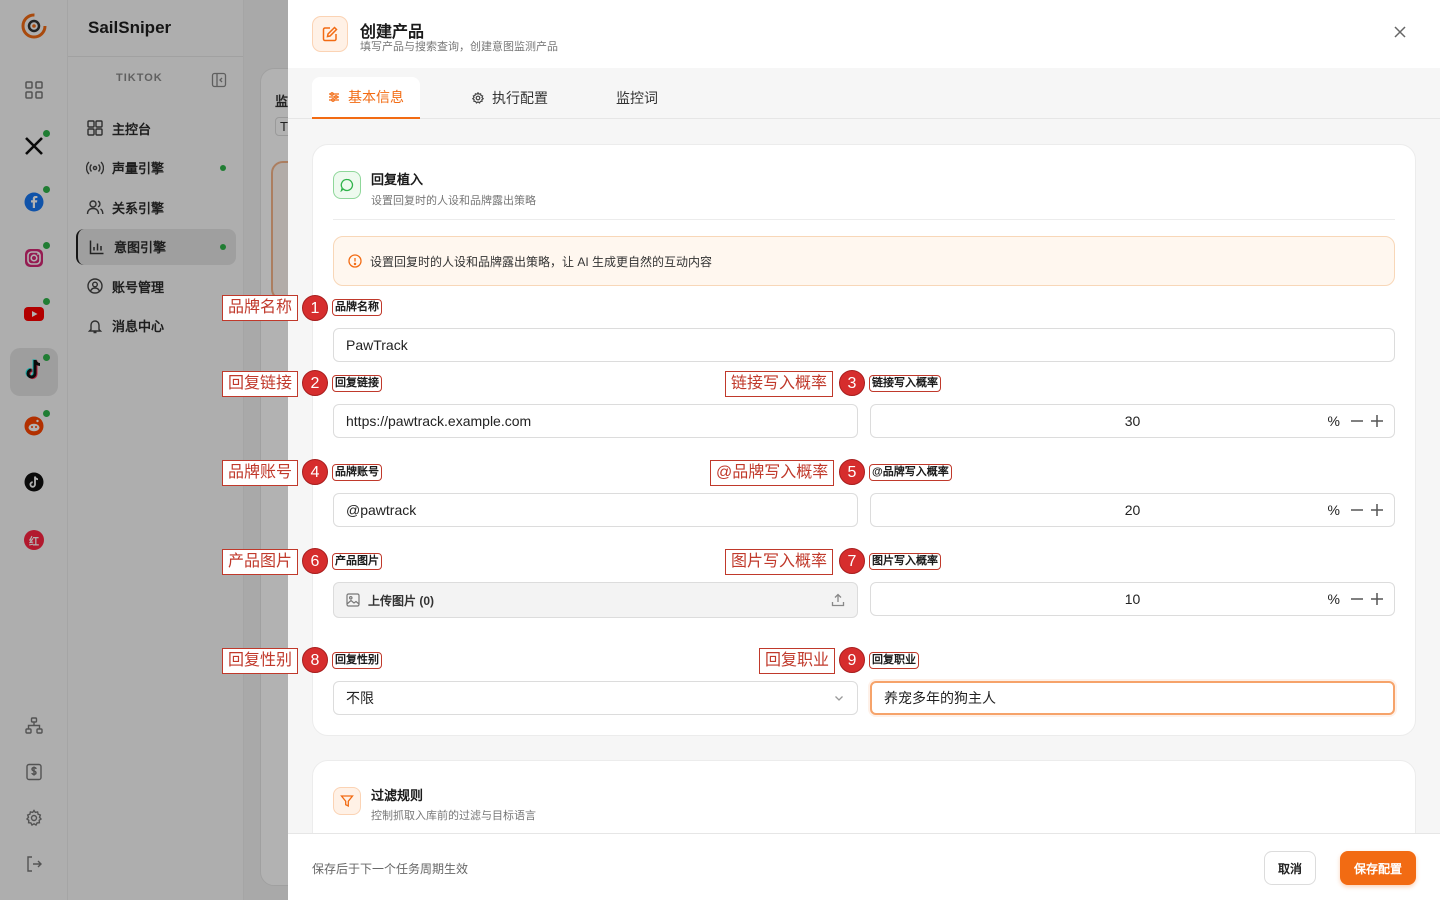 The image size is (1440, 900). I want to click on annotation-number: 3, so click(852, 383).